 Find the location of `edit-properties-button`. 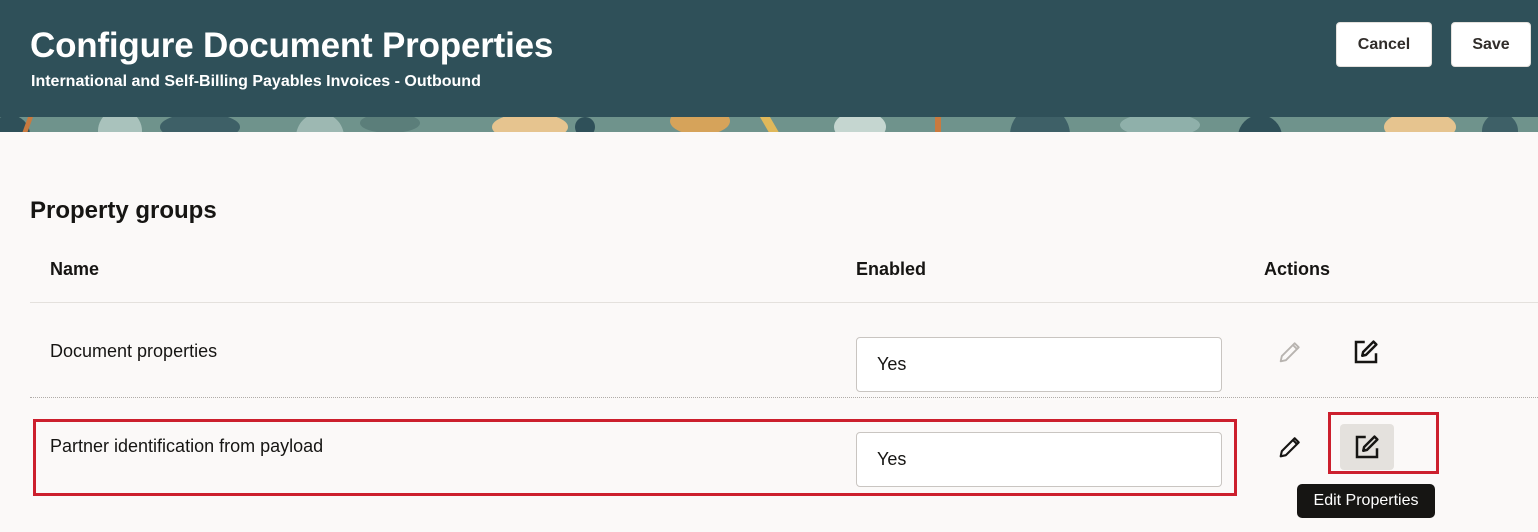

edit-properties-button is located at coordinates (1366, 352).